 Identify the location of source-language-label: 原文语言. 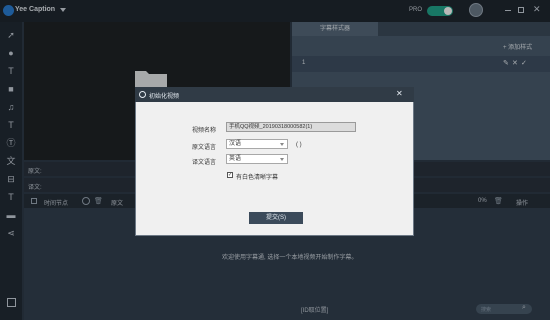
(203, 148).